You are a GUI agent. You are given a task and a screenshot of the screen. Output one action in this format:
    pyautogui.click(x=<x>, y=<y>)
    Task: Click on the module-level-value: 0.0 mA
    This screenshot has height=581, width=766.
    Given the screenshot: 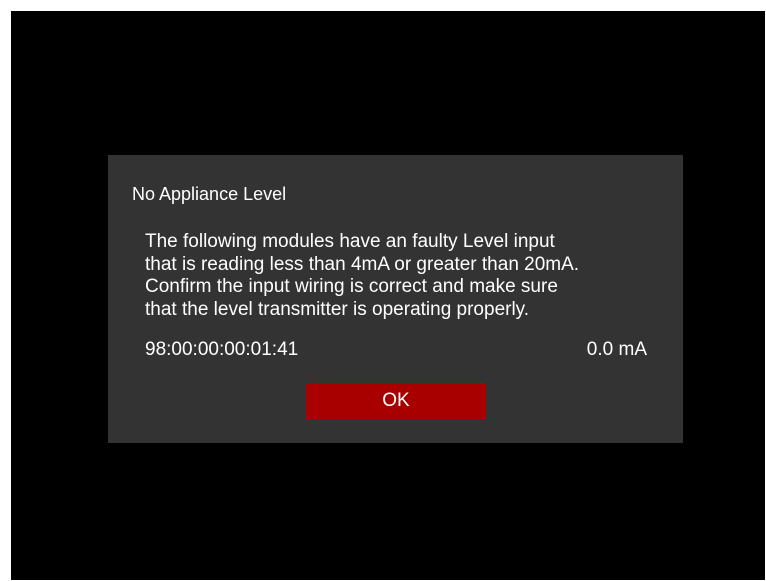 What is the action you would take?
    pyautogui.click(x=616, y=349)
    